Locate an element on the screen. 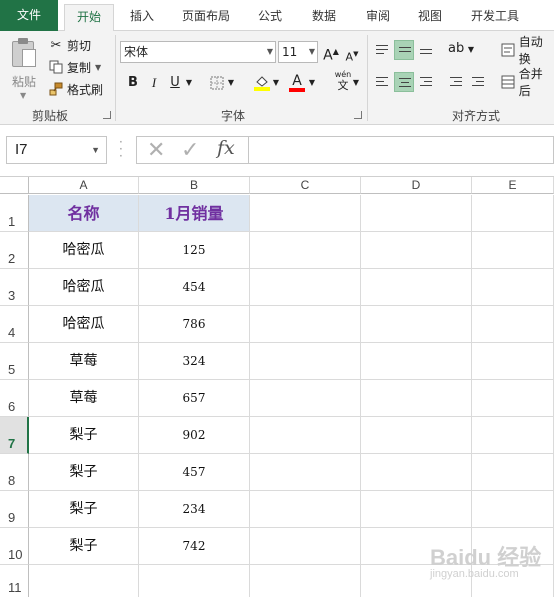 This screenshot has height=597, width=554. cancel-icon: ✕ is located at coordinates (156, 150).